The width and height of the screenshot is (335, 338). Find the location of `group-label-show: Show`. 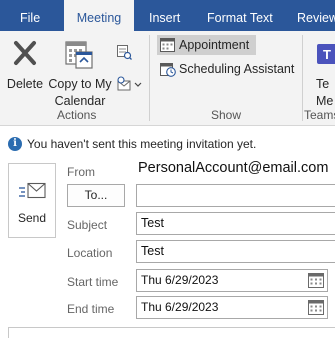

group-label-show: Show is located at coordinates (226, 115).